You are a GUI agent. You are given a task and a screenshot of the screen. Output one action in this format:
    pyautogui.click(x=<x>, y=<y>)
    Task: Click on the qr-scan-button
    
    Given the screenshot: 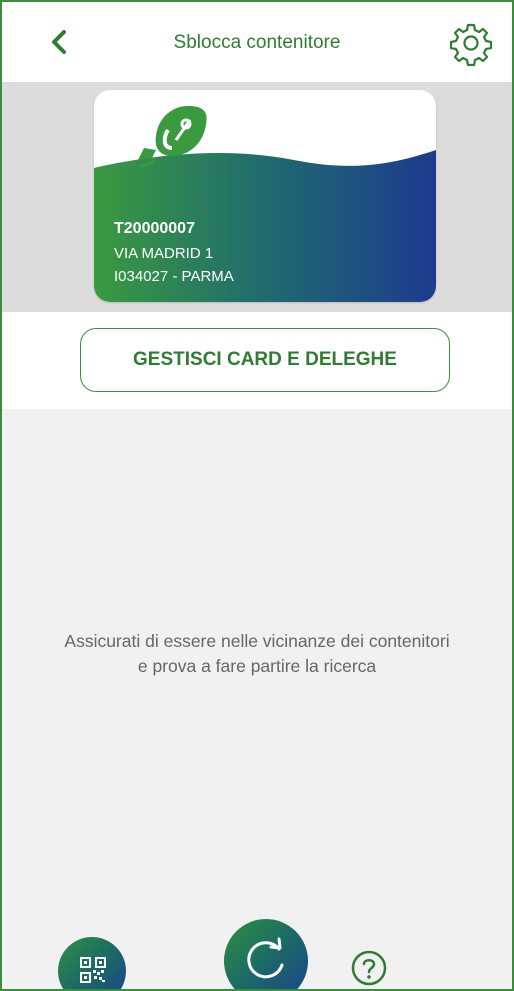 What is the action you would take?
    pyautogui.click(x=92, y=963)
    